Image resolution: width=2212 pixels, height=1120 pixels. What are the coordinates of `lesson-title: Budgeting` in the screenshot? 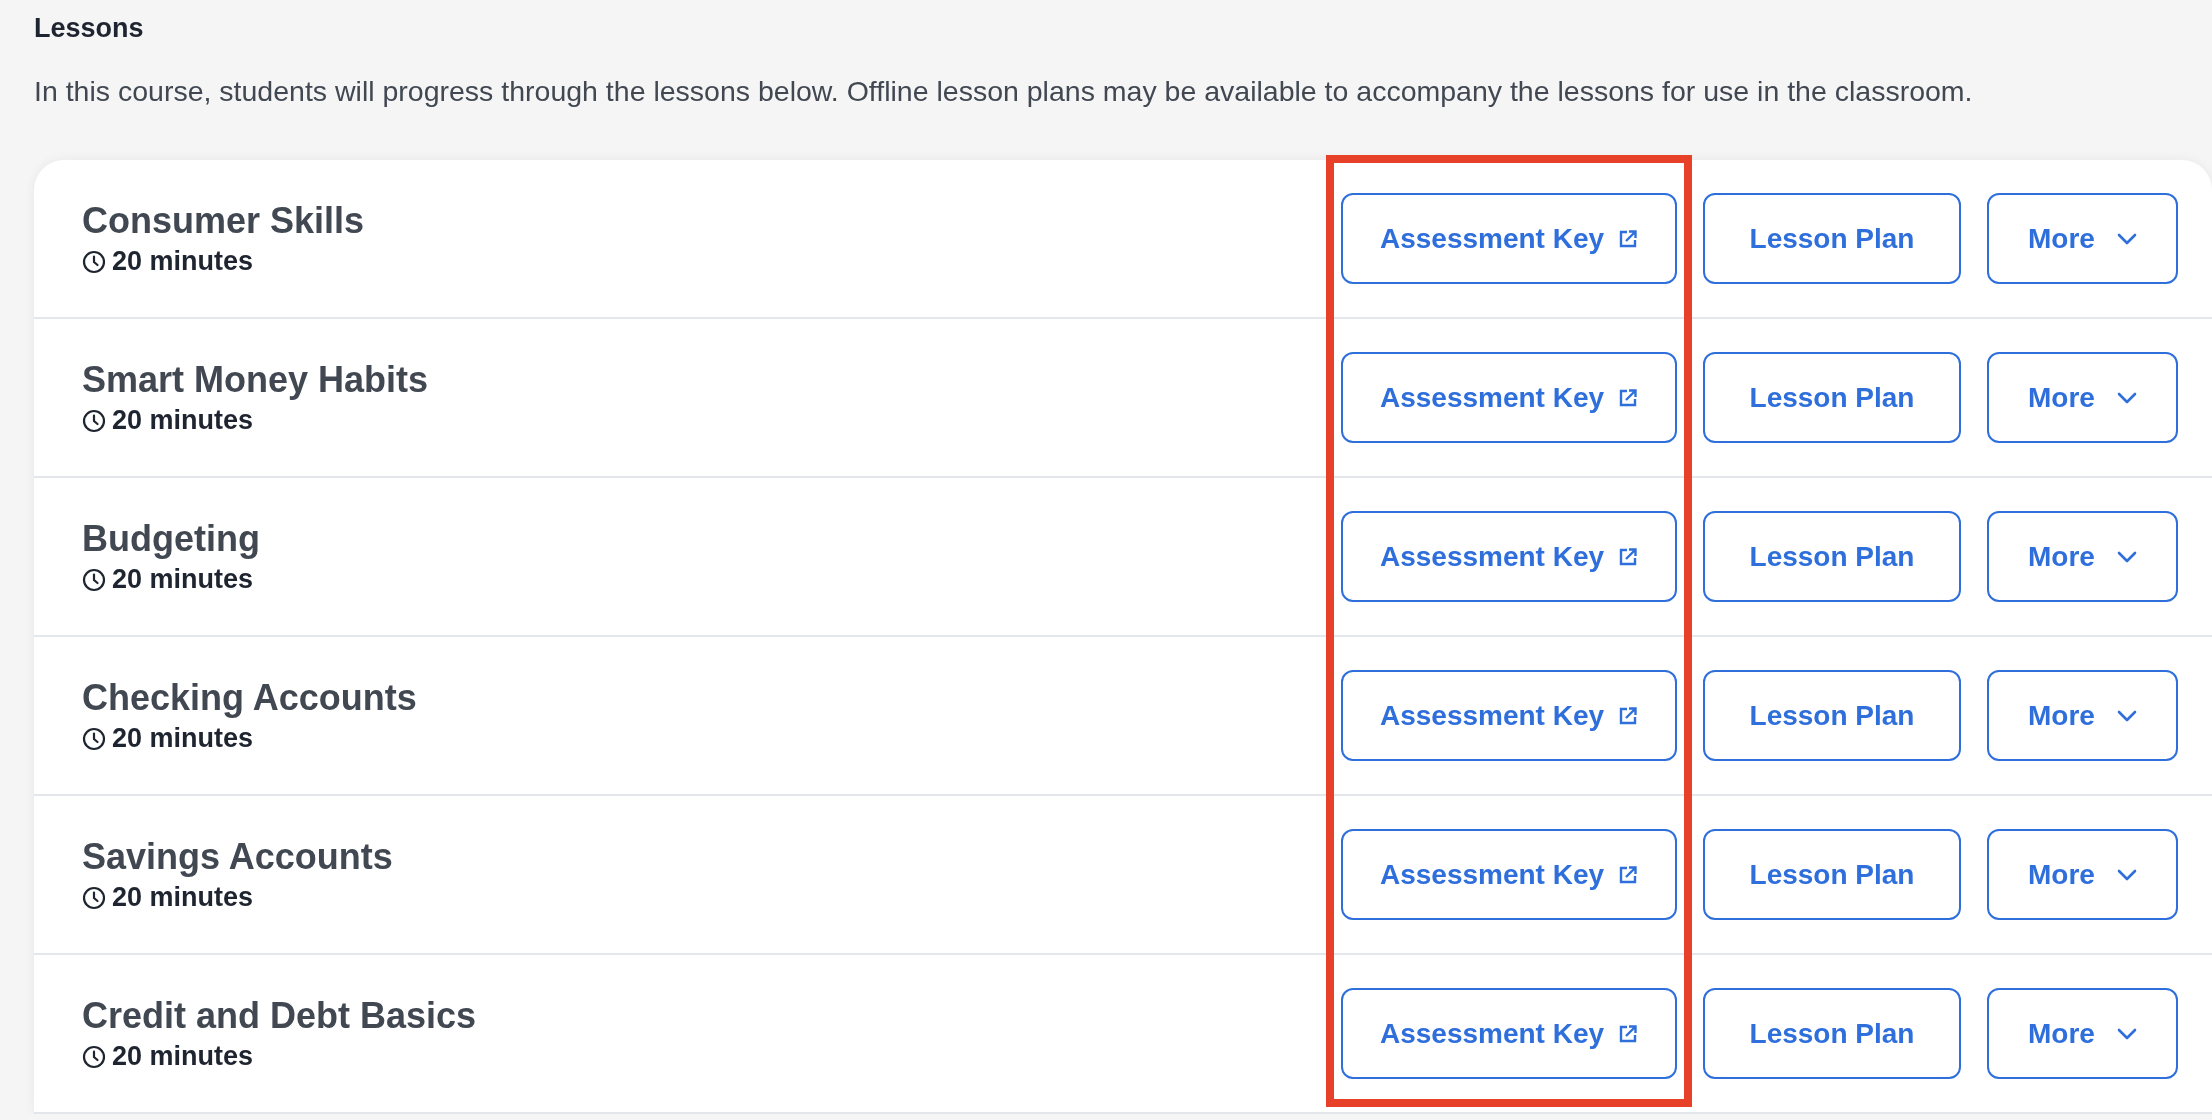 It's located at (171, 539).